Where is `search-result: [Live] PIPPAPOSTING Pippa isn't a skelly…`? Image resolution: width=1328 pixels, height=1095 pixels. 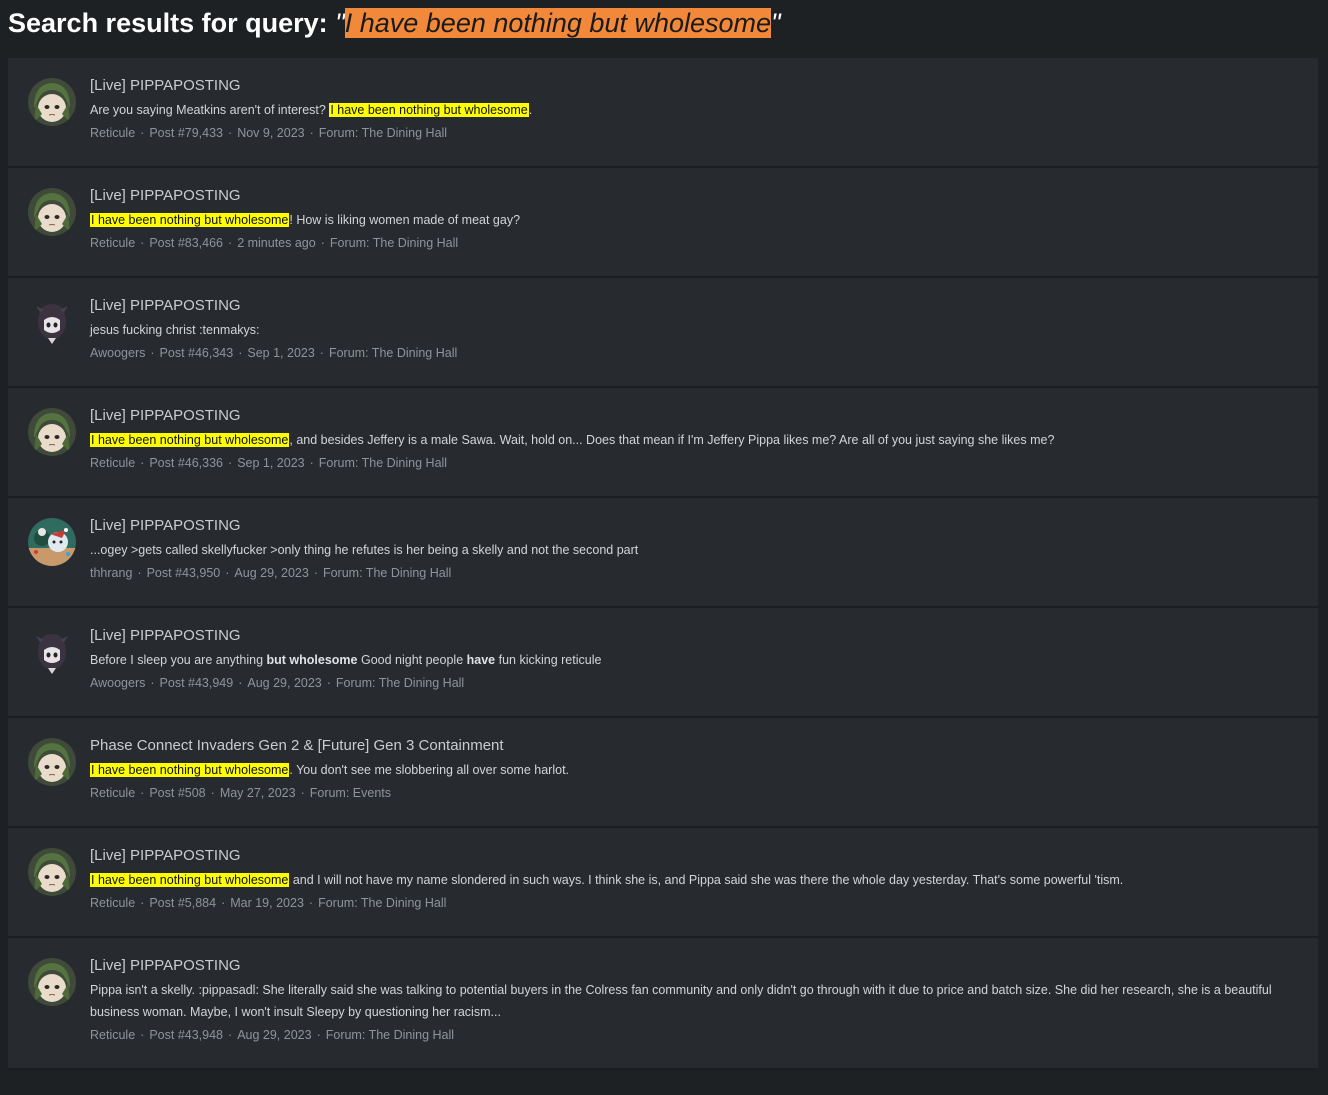
search-result: [Live] PIPPAPOSTING Pippa isn't a skelly… is located at coordinates (663, 1004).